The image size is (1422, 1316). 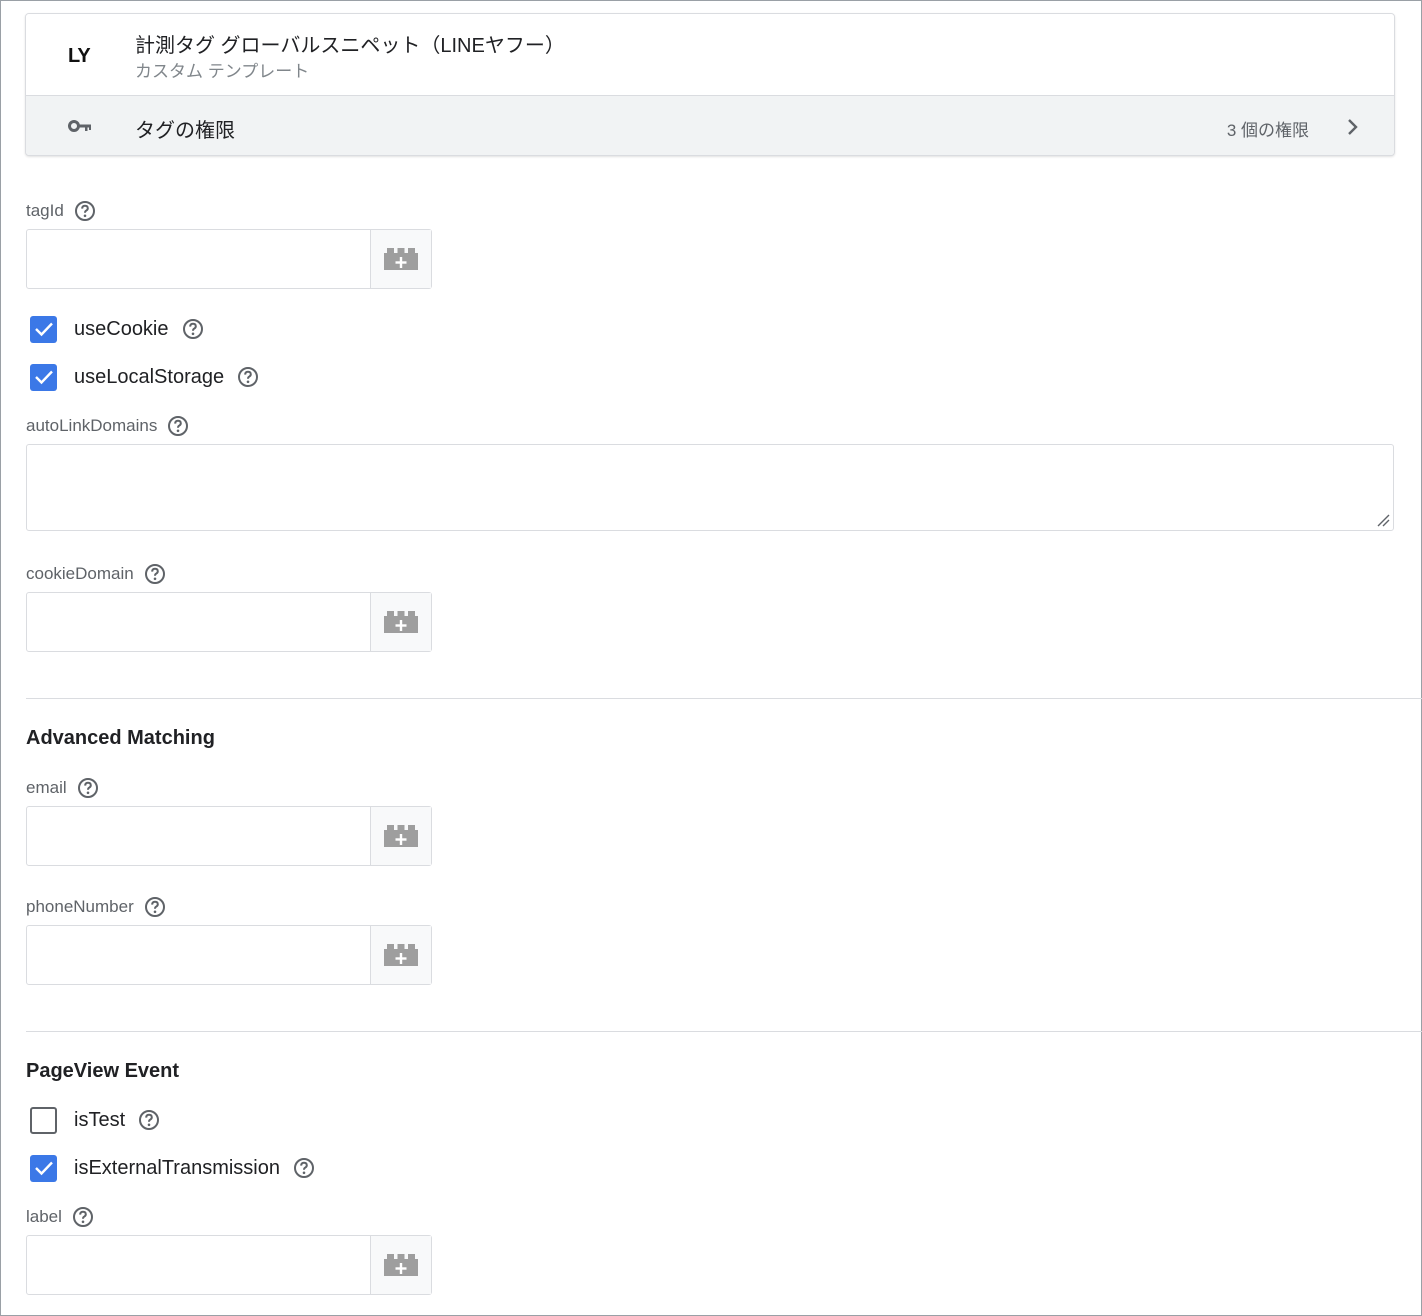 I want to click on email-label: email, so click(x=46, y=787).